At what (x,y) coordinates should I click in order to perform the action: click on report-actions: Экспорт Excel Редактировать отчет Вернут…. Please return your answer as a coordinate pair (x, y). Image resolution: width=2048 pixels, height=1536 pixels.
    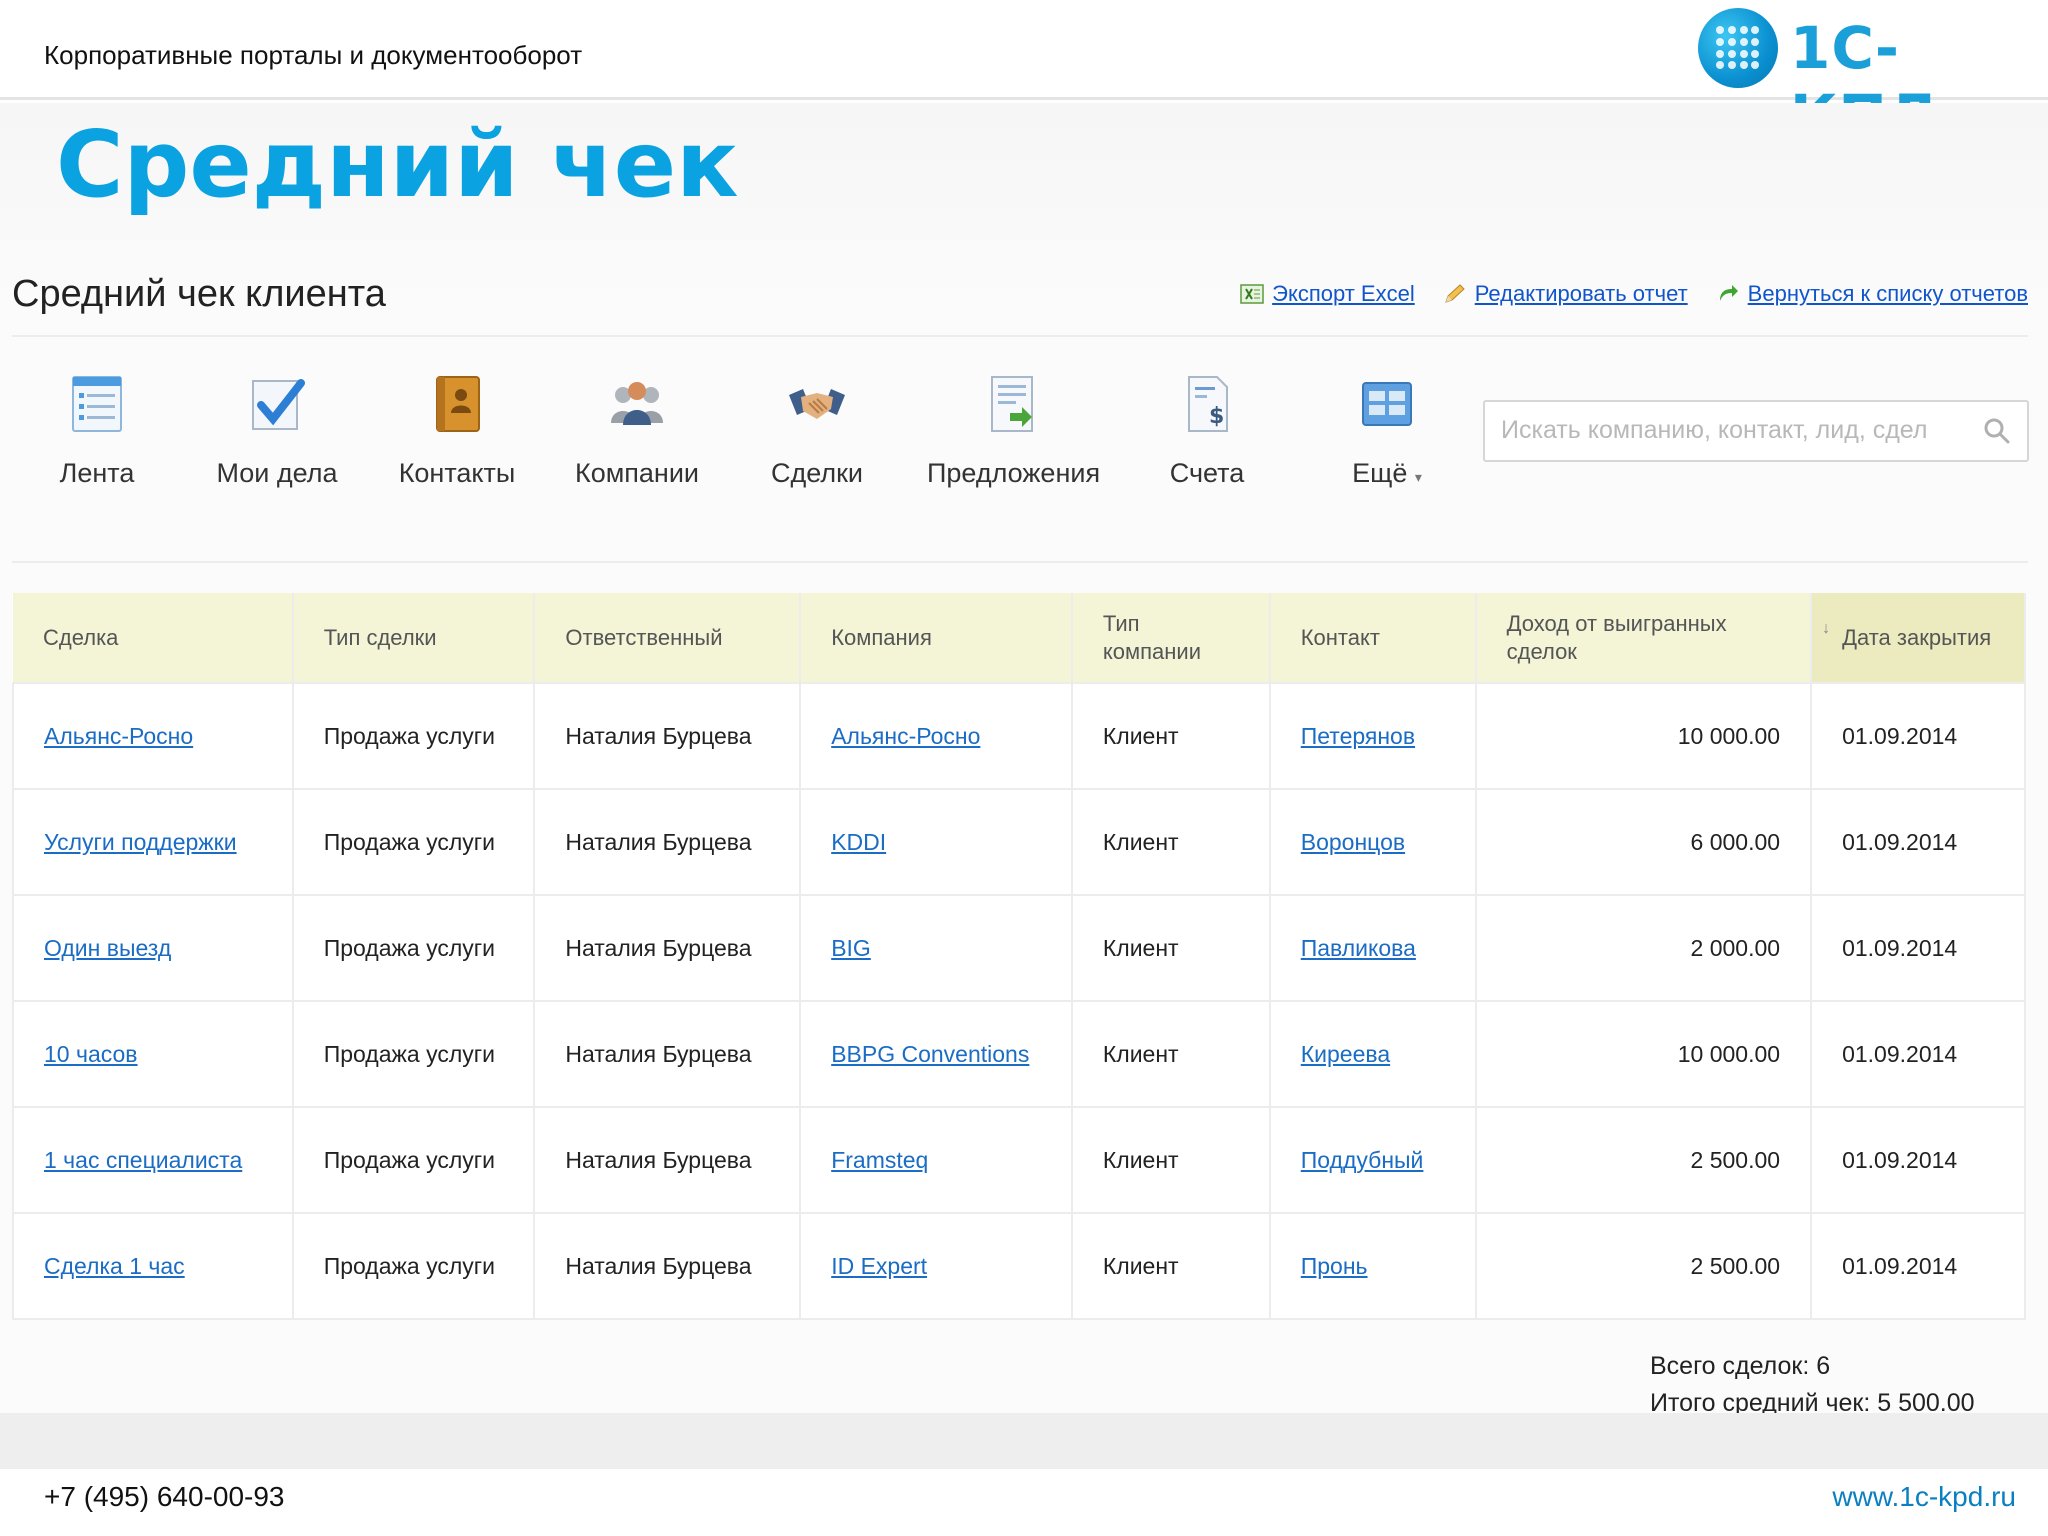
    Looking at the image, I should click on (1634, 294).